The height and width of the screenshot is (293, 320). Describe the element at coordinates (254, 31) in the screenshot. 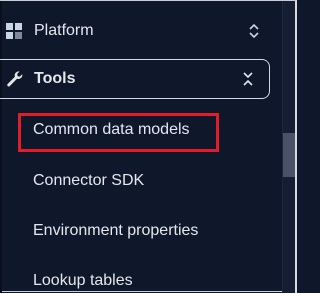

I see `expand-collapse-icon` at that location.